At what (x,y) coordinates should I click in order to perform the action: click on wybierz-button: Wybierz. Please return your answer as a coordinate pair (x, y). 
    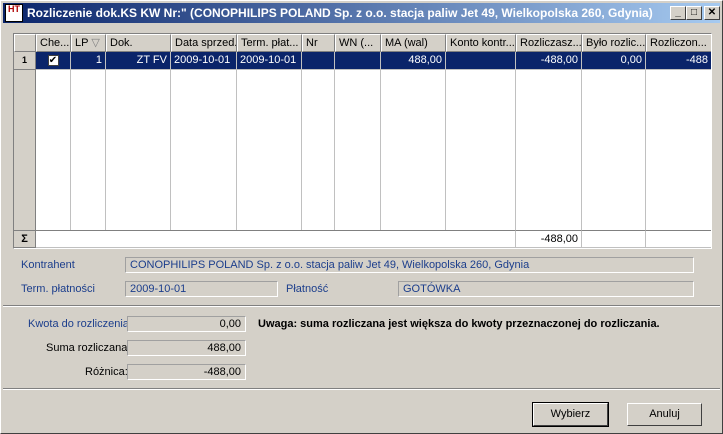
    Looking at the image, I should click on (570, 414).